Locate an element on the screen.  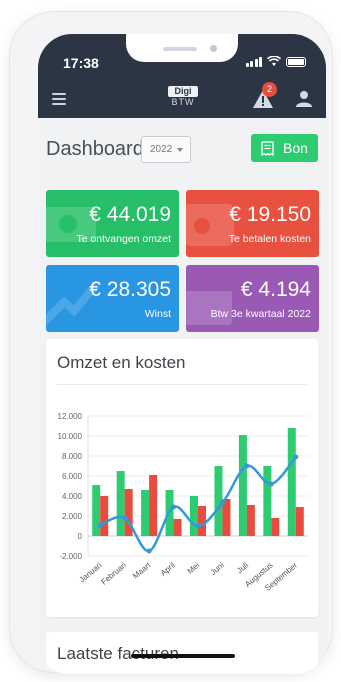
battery-icon is located at coordinates (296, 62).